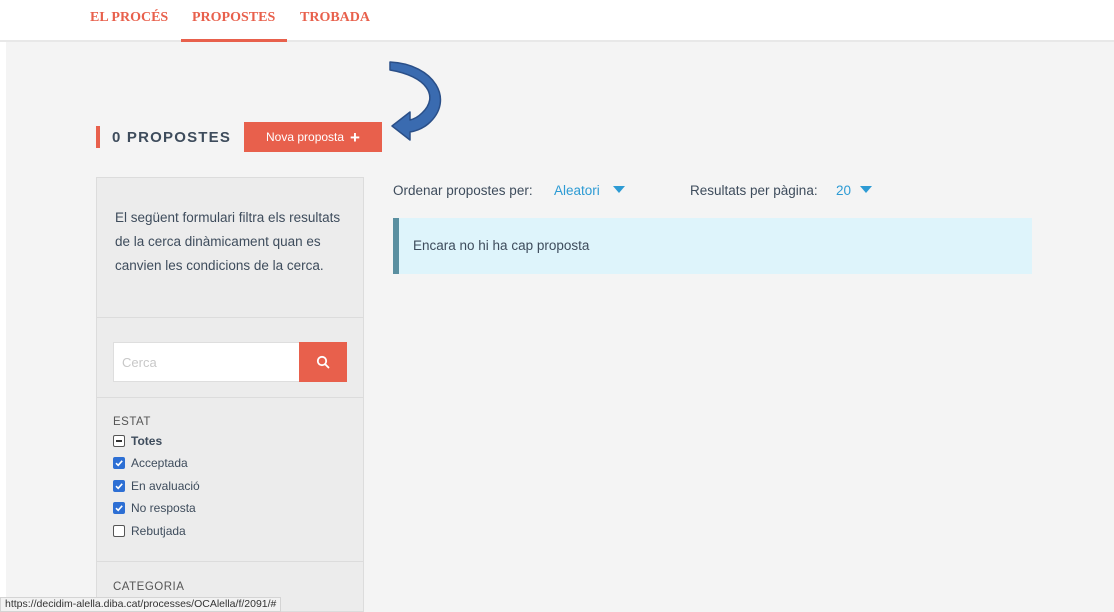 This screenshot has height=612, width=1114. I want to click on page-title: 0 PROPOSTES, so click(172, 137).